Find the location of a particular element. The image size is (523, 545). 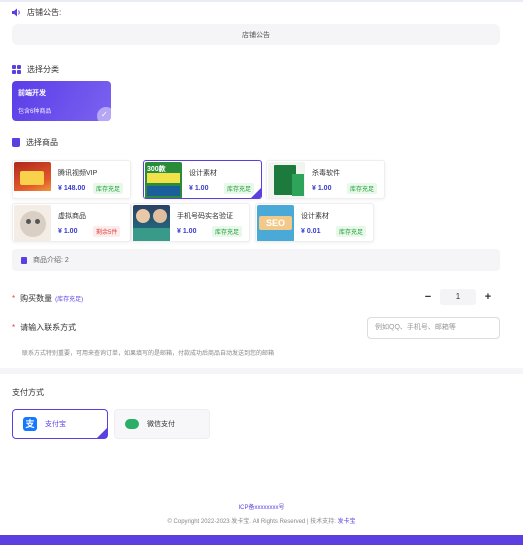

quantity-input: 1 is located at coordinates (458, 297).